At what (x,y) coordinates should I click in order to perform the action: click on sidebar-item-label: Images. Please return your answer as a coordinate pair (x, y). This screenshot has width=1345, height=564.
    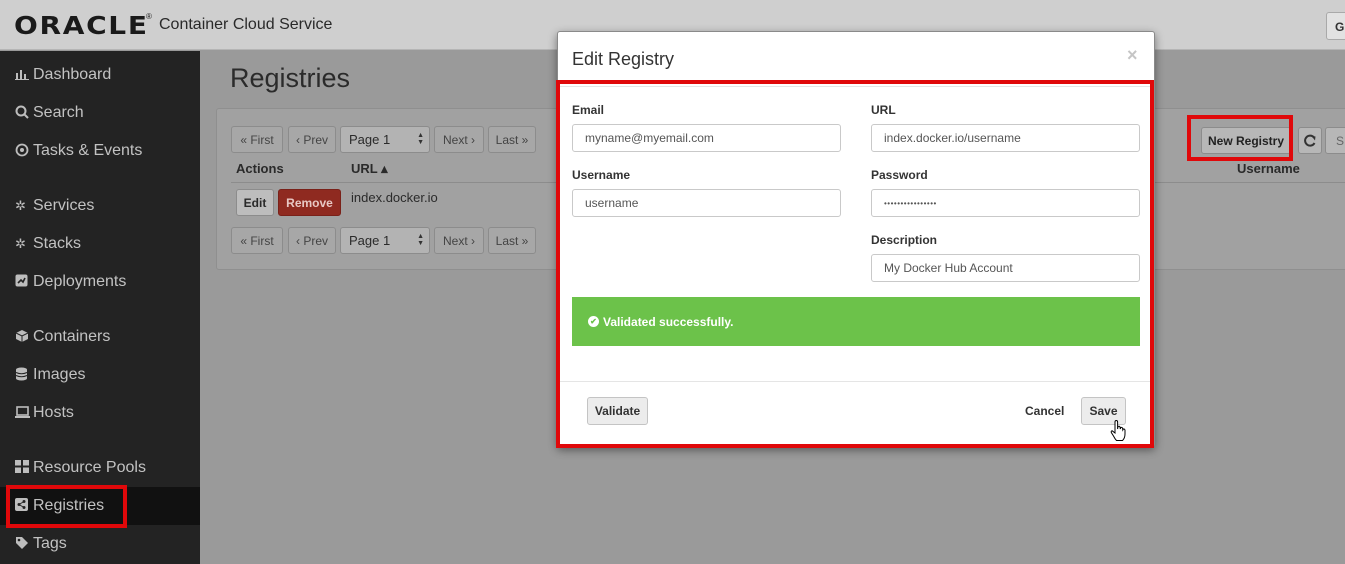
    Looking at the image, I should click on (59, 374).